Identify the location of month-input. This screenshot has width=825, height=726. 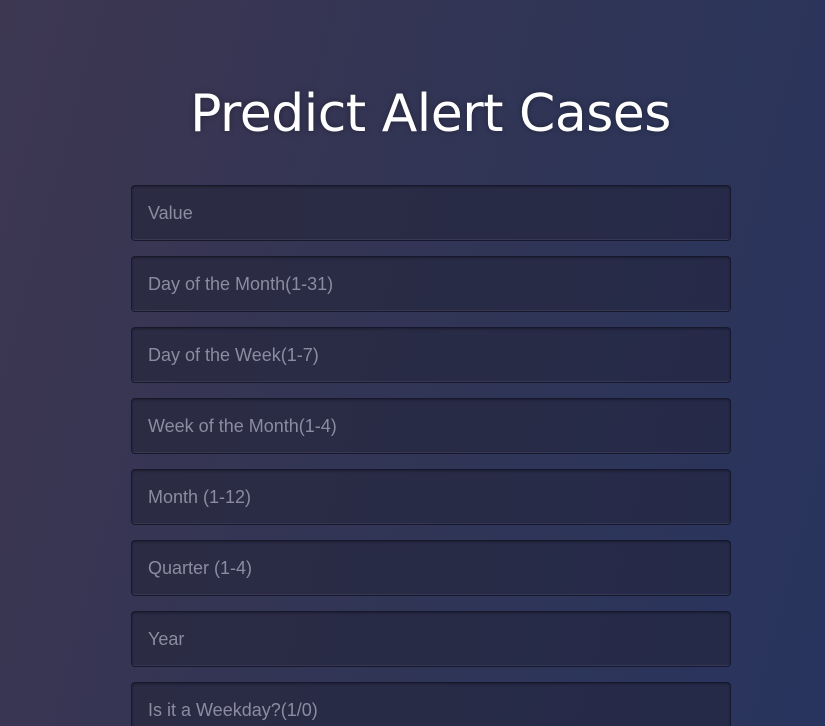
(431, 497).